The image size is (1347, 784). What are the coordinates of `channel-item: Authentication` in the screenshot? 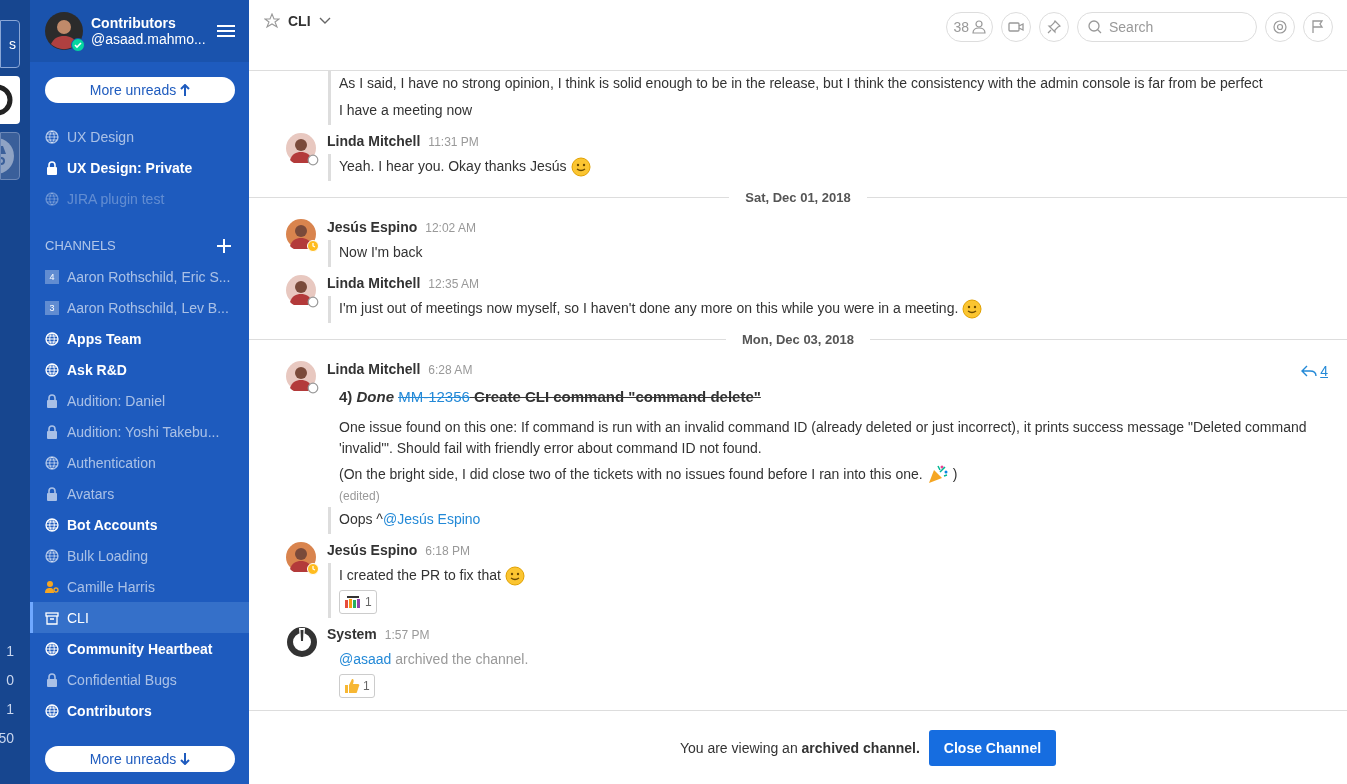 It's located at (139, 462).